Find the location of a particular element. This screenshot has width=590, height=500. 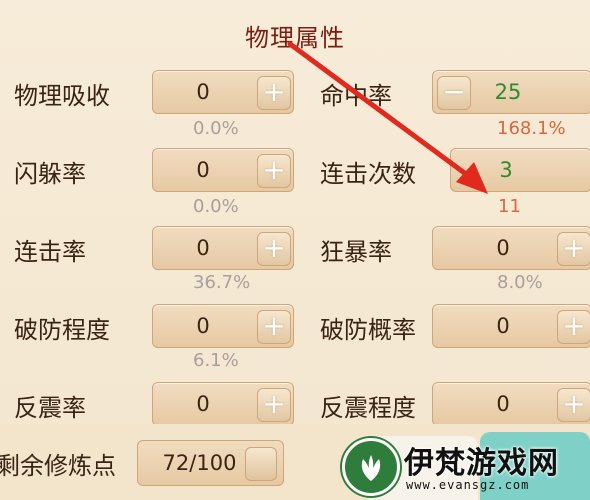

watermark: 伊梵游戏网 www.evansgz.com is located at coordinates (462, 464).